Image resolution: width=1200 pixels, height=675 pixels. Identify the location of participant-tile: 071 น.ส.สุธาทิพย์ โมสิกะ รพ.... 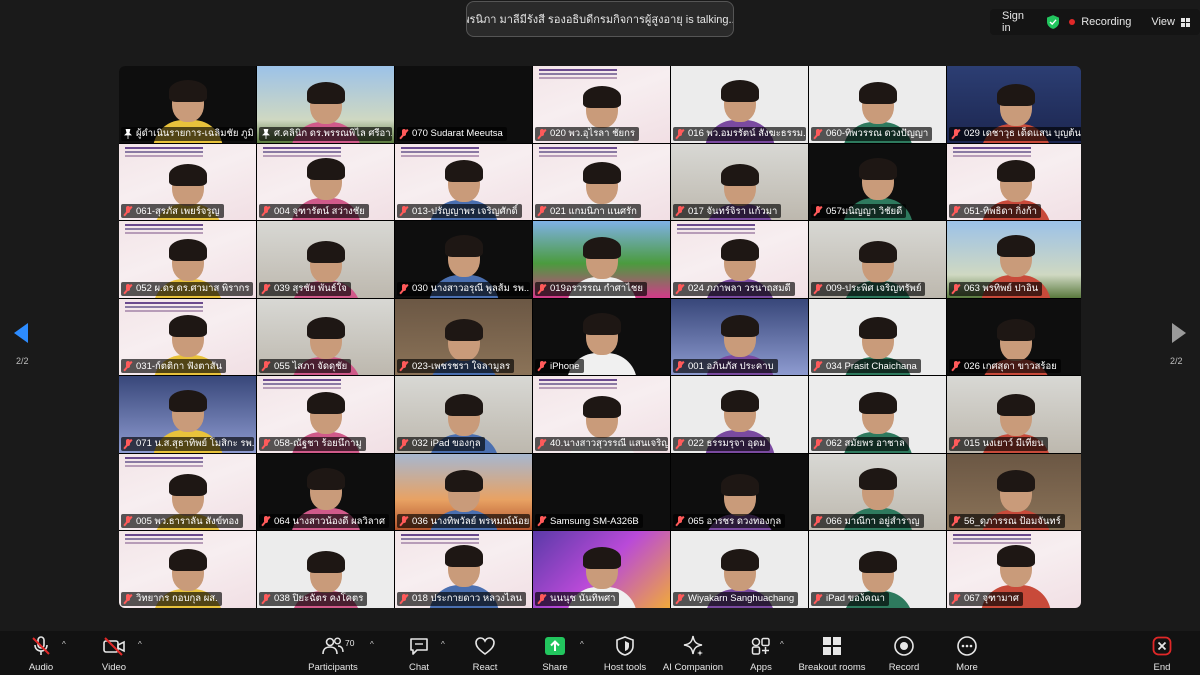
(187, 414).